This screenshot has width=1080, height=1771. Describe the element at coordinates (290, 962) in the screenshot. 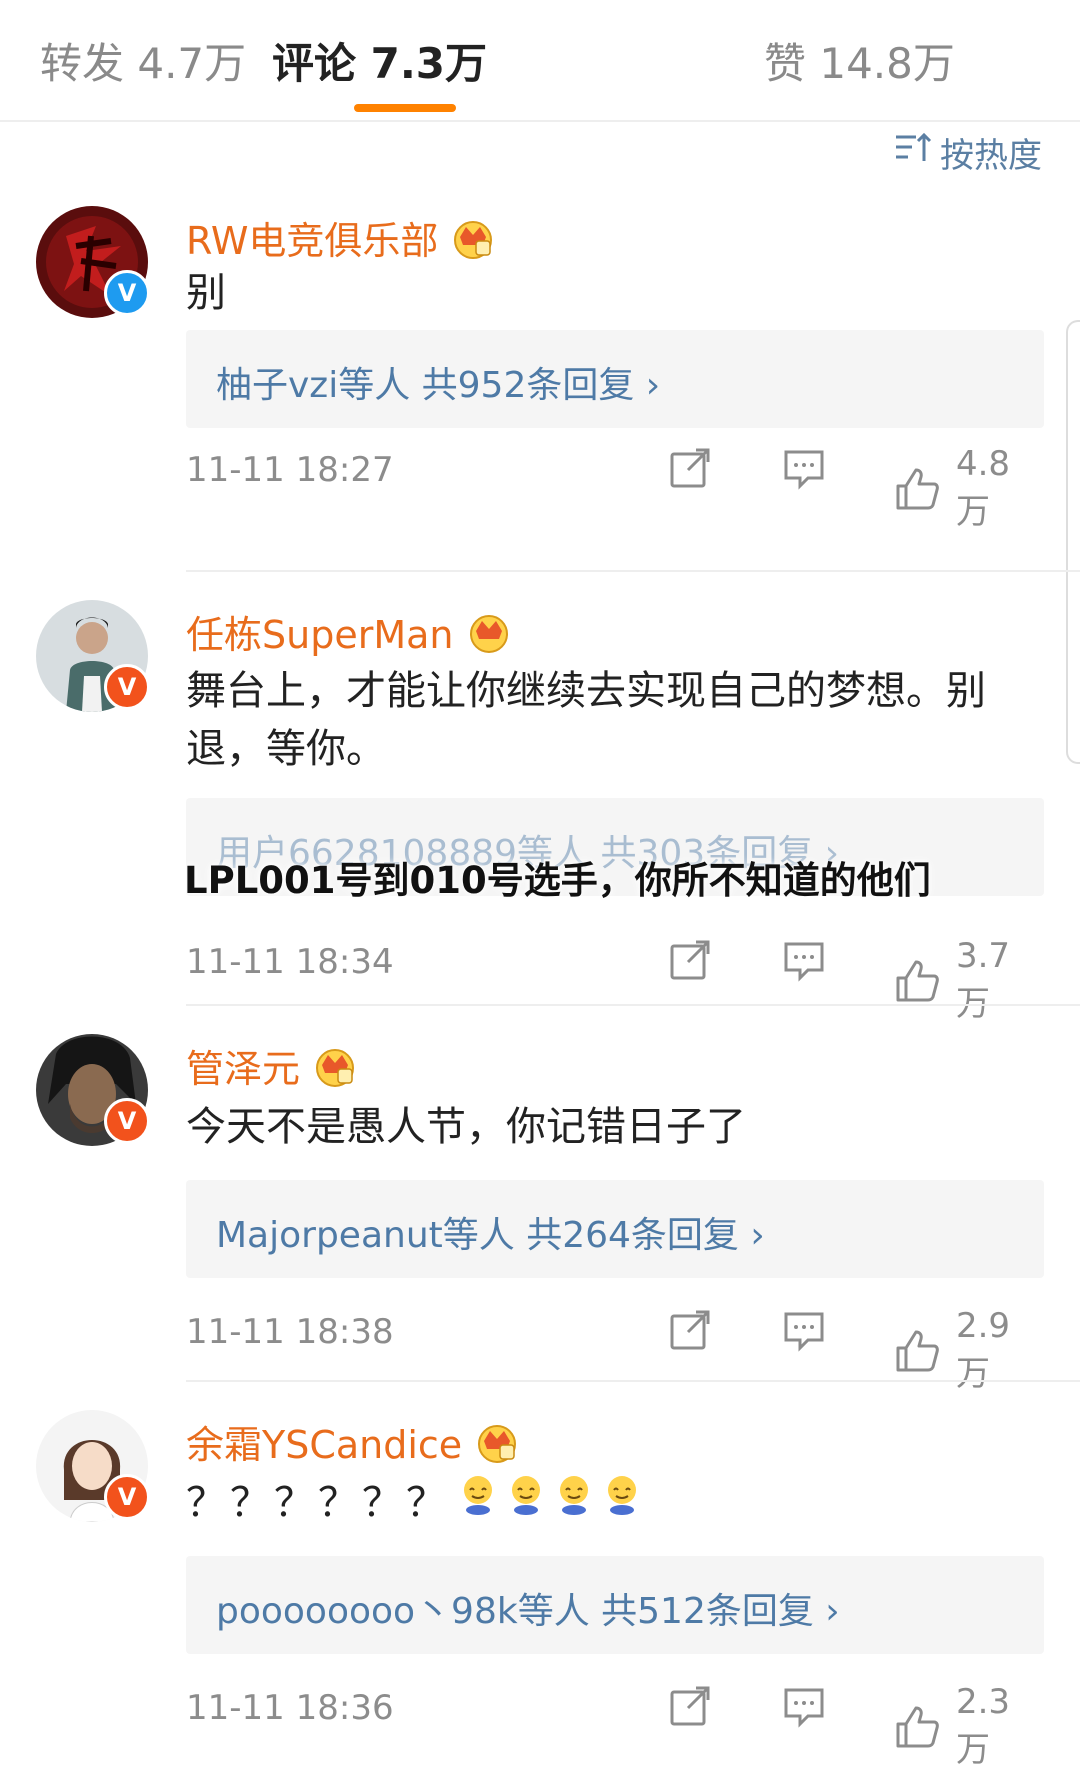

I see `comment-time: 11-11 18:34` at that location.